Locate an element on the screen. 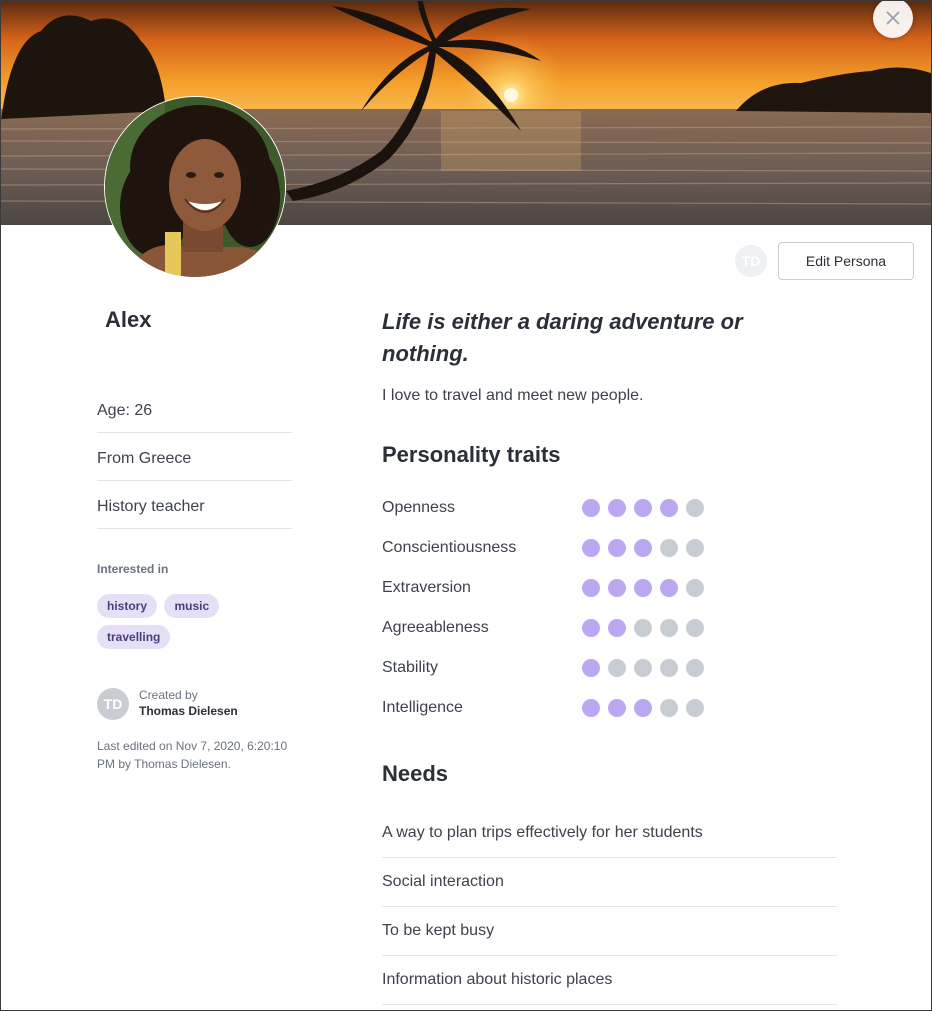  persona-name: Alex is located at coordinates (128, 319).